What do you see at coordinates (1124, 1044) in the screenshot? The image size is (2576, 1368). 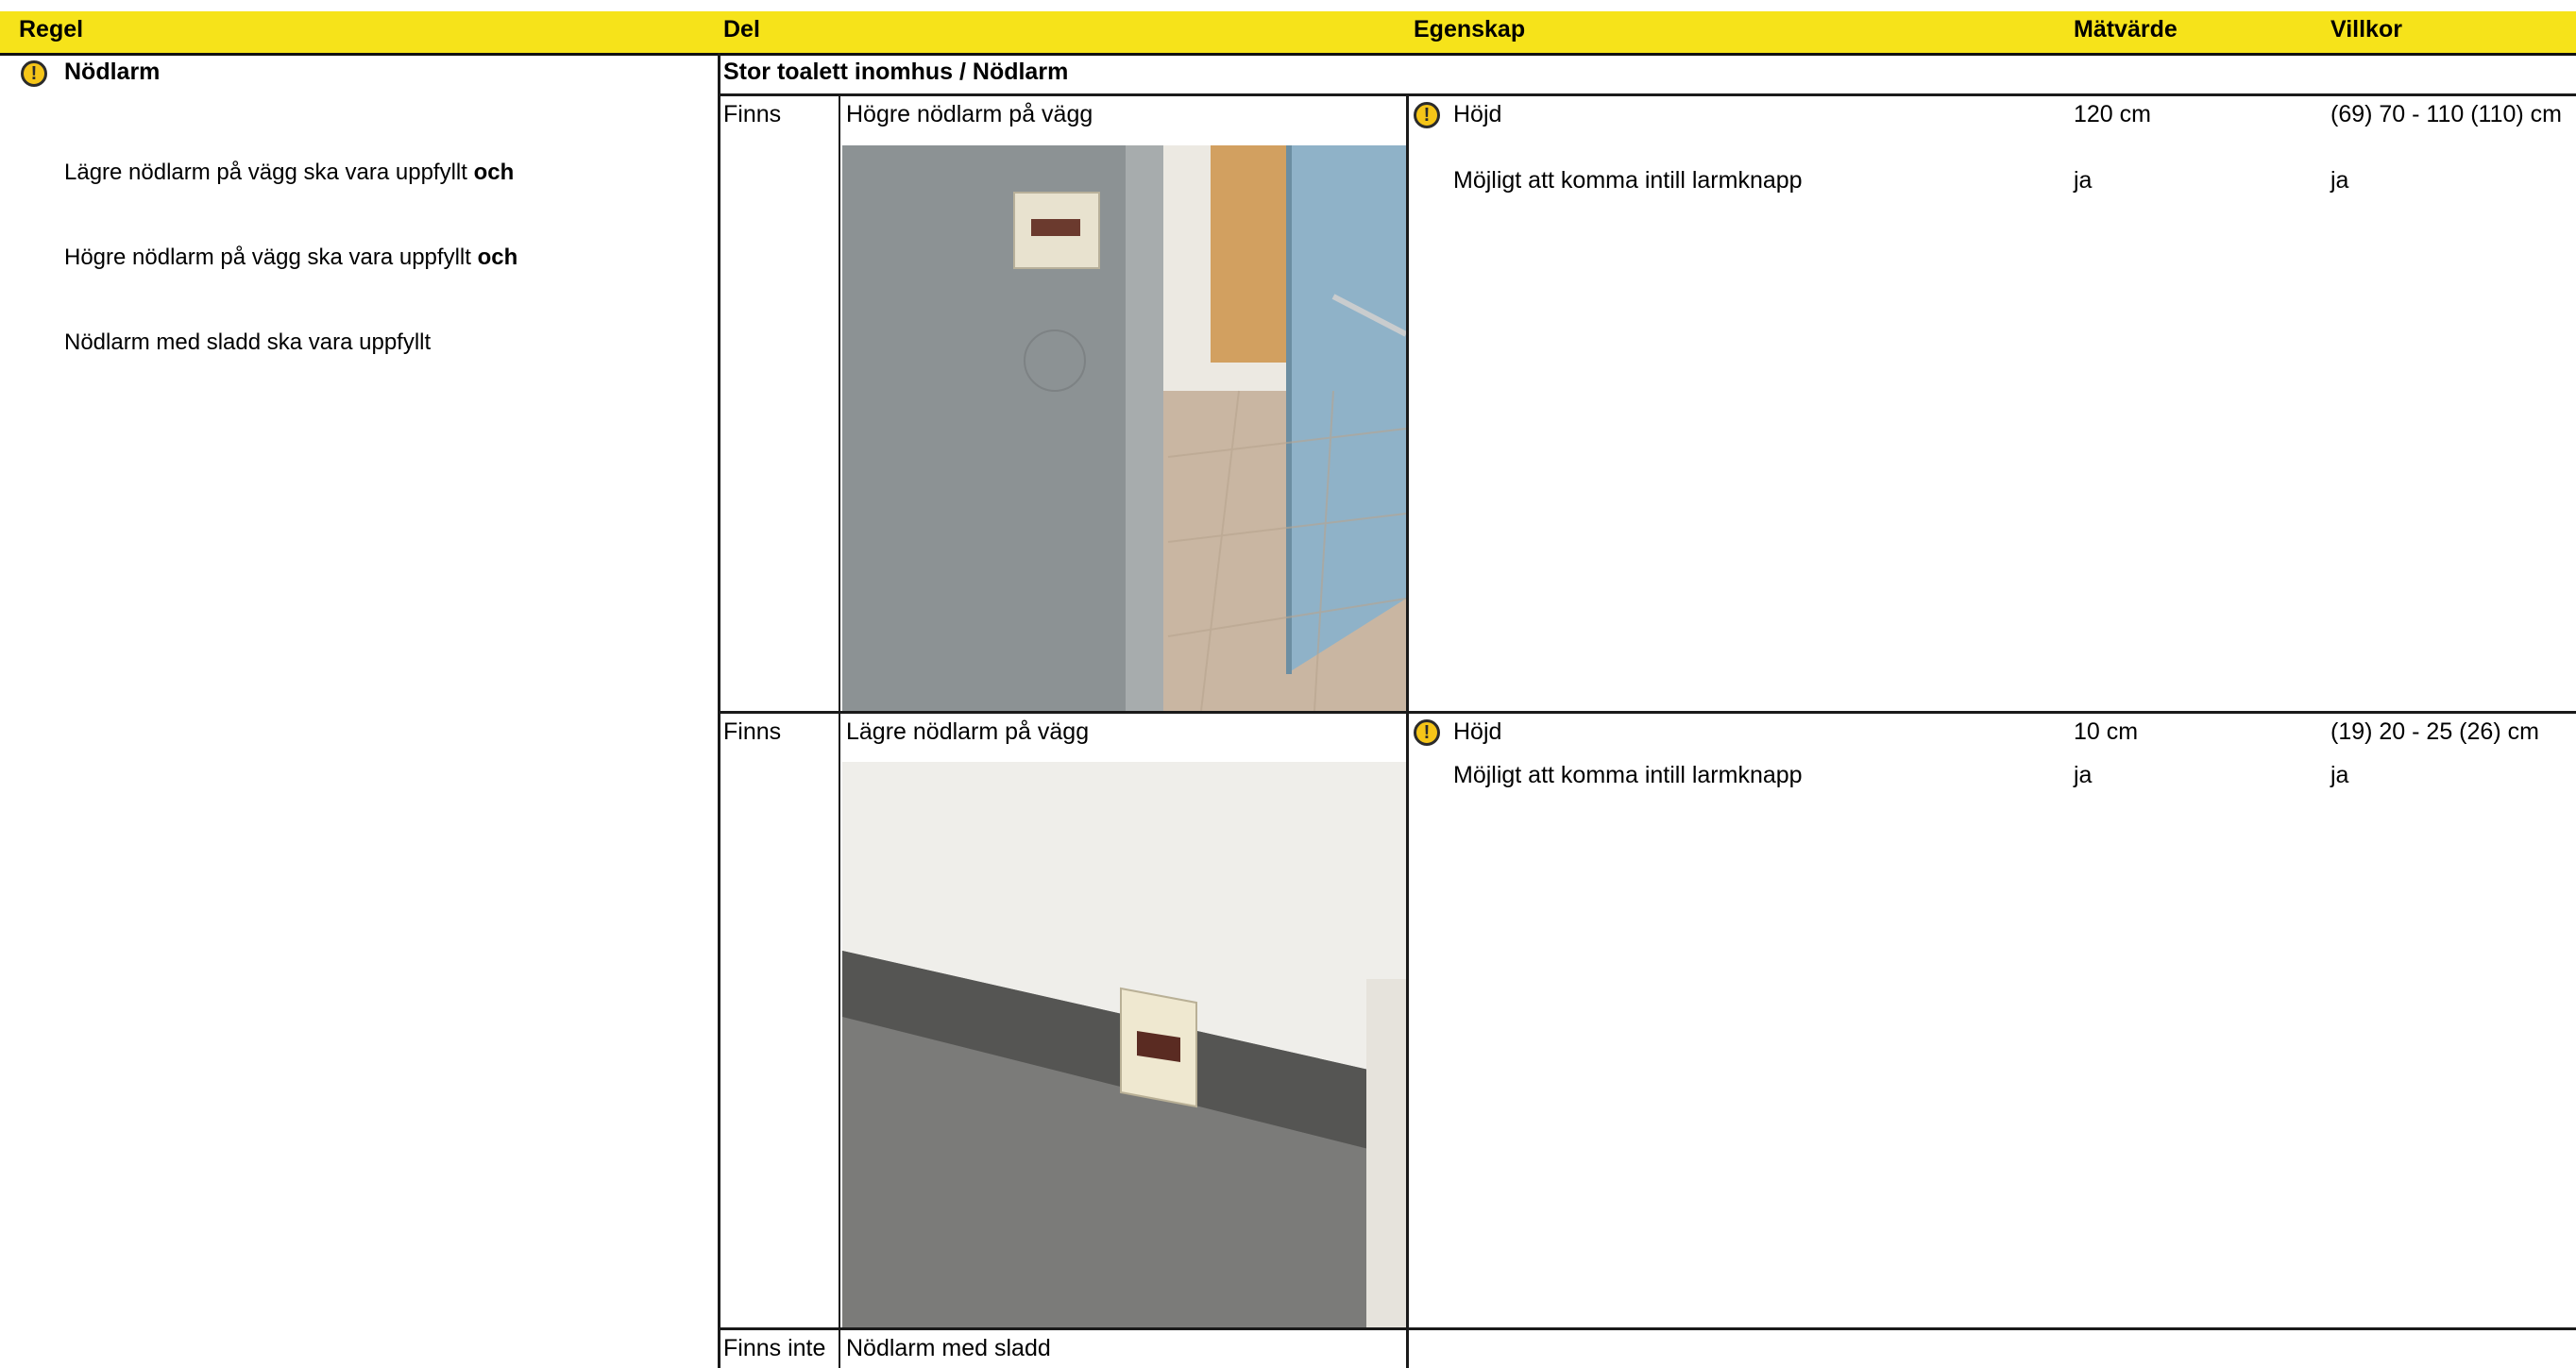 I see `photo-lower-alarm` at bounding box center [1124, 1044].